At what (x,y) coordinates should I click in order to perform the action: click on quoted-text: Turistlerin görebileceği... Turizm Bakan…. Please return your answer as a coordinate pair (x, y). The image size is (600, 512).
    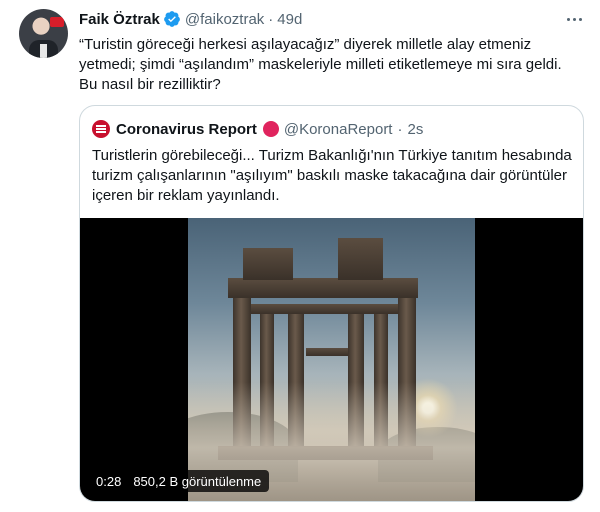
    Looking at the image, I should click on (332, 175).